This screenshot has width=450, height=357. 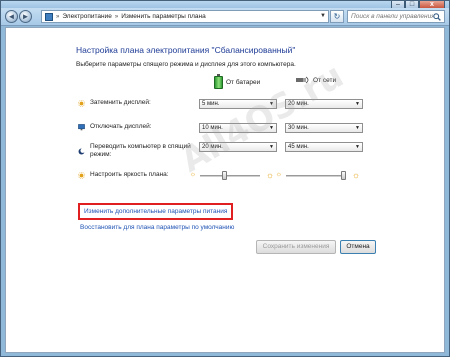 I want to click on brightness-ac-slider, so click(x=316, y=175).